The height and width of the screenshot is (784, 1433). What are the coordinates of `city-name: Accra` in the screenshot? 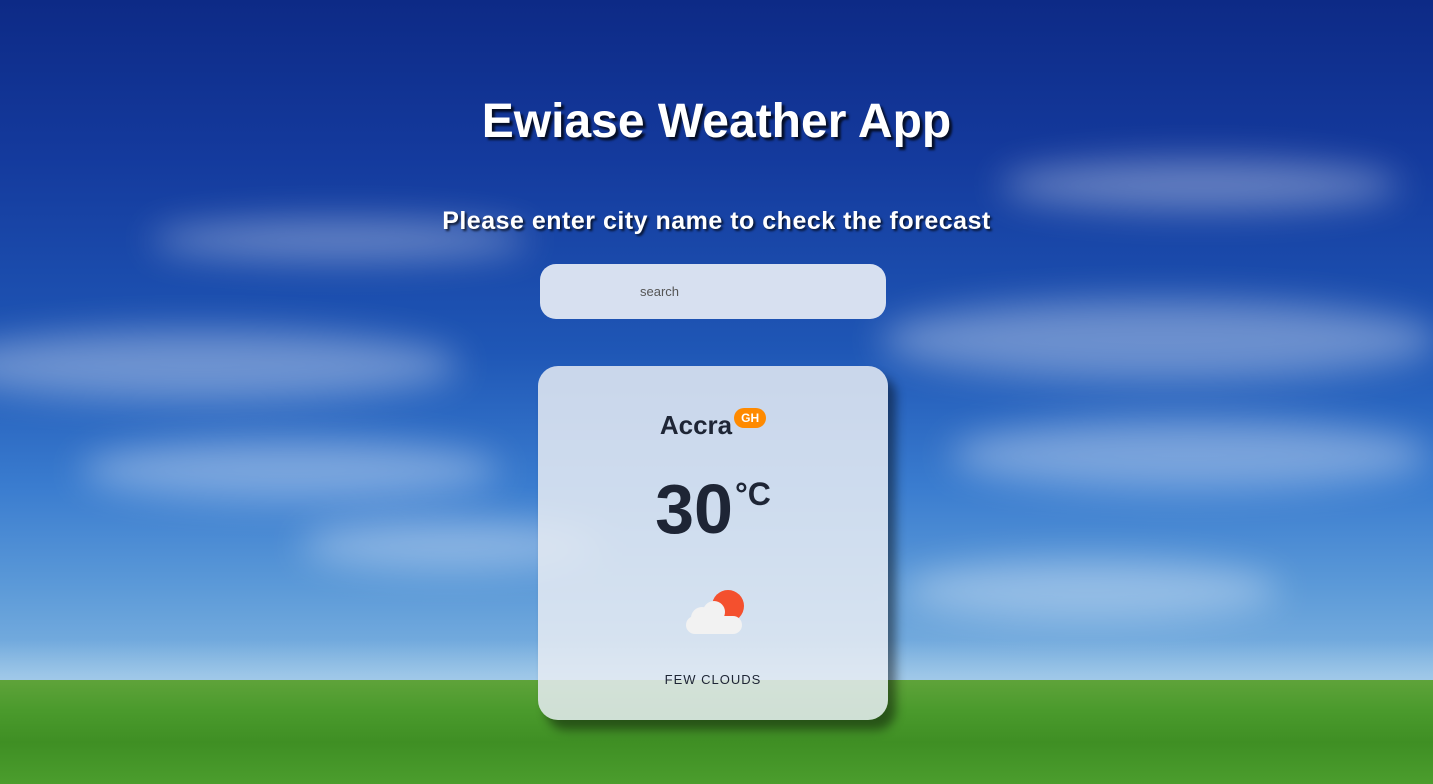 It's located at (696, 425).